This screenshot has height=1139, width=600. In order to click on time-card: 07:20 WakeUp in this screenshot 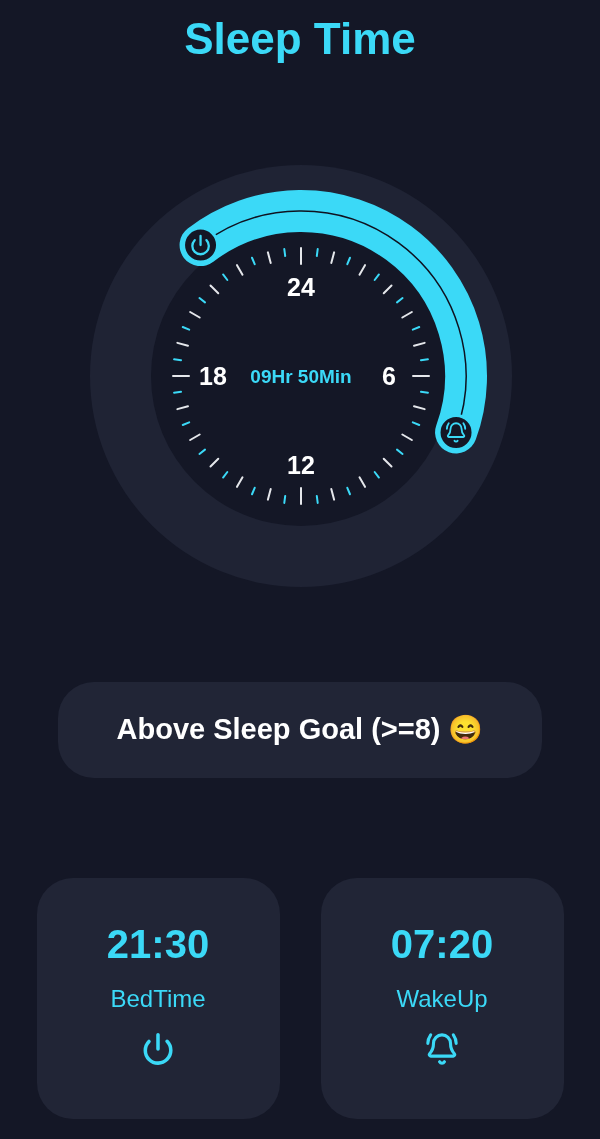, I will do `click(442, 998)`.